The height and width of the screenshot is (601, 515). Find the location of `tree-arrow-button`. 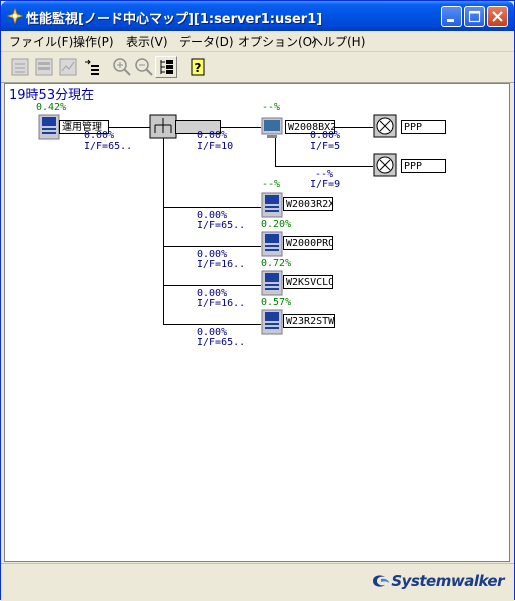

tree-arrow-button is located at coordinates (92, 67).